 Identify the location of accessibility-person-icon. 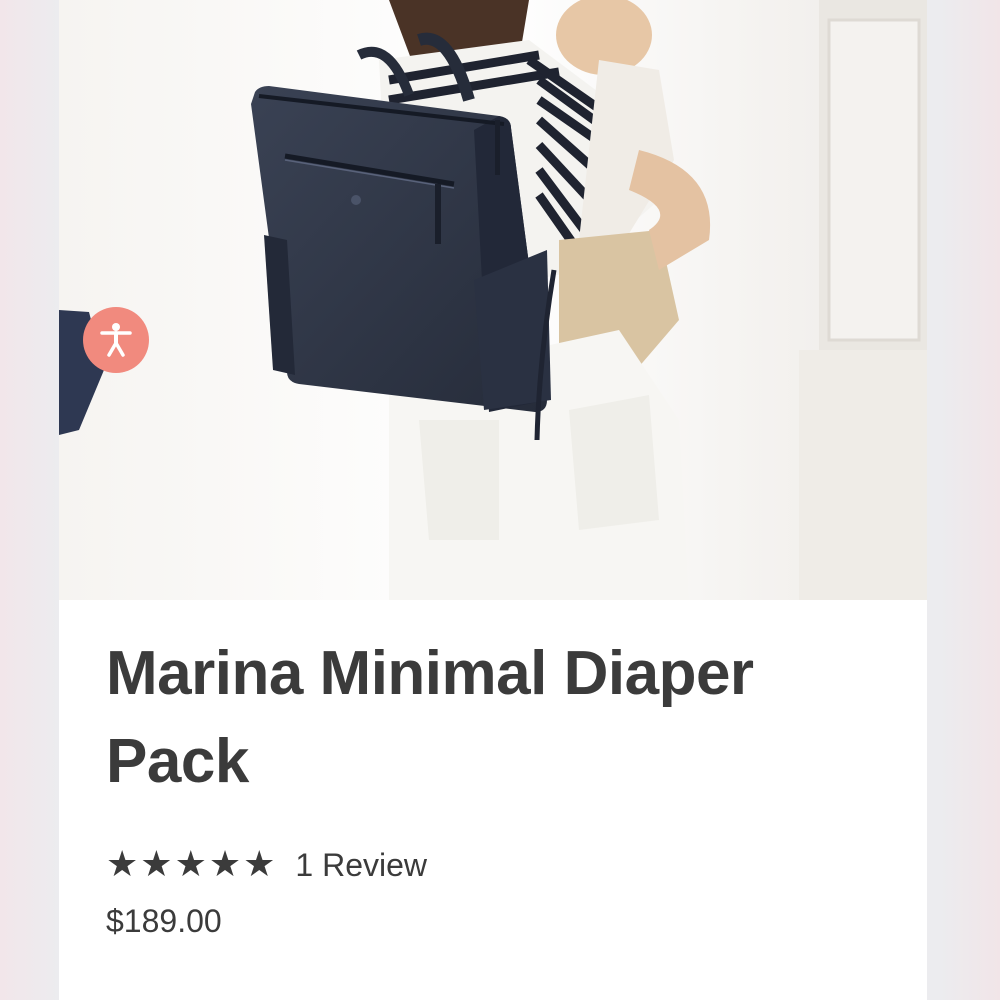
(116, 340).